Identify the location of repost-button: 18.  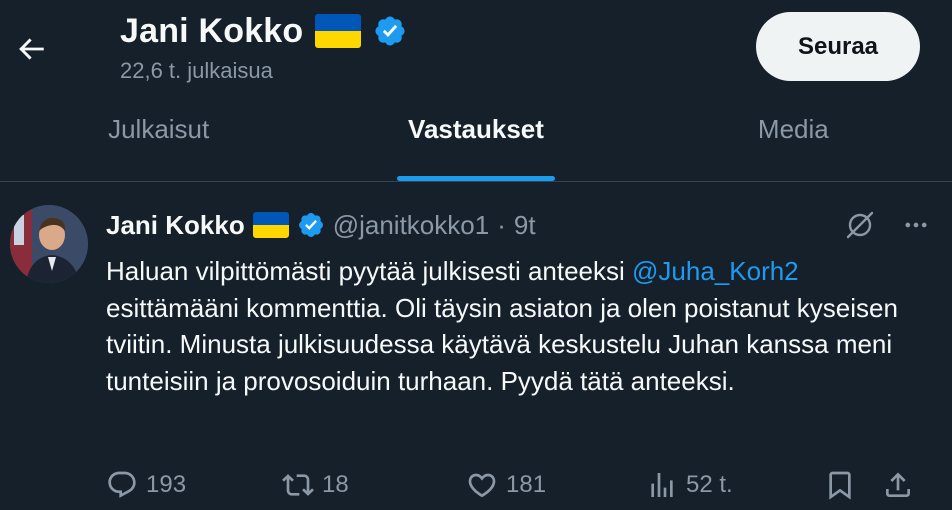
(315, 485).